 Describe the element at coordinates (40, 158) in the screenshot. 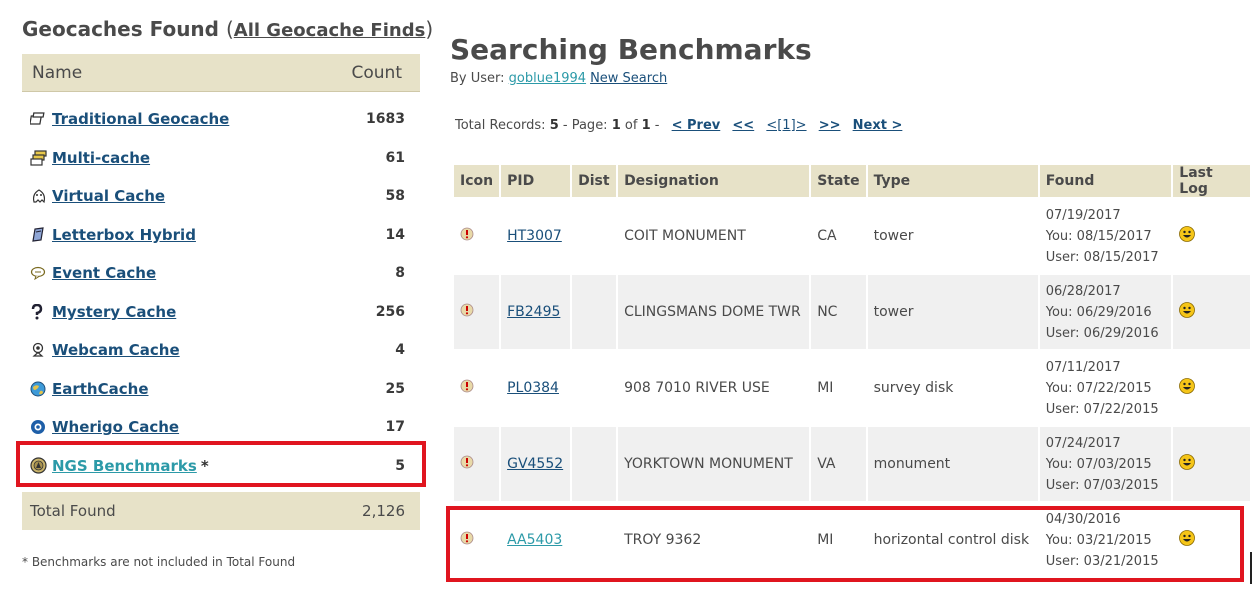

I see `multi-cache-icon` at that location.